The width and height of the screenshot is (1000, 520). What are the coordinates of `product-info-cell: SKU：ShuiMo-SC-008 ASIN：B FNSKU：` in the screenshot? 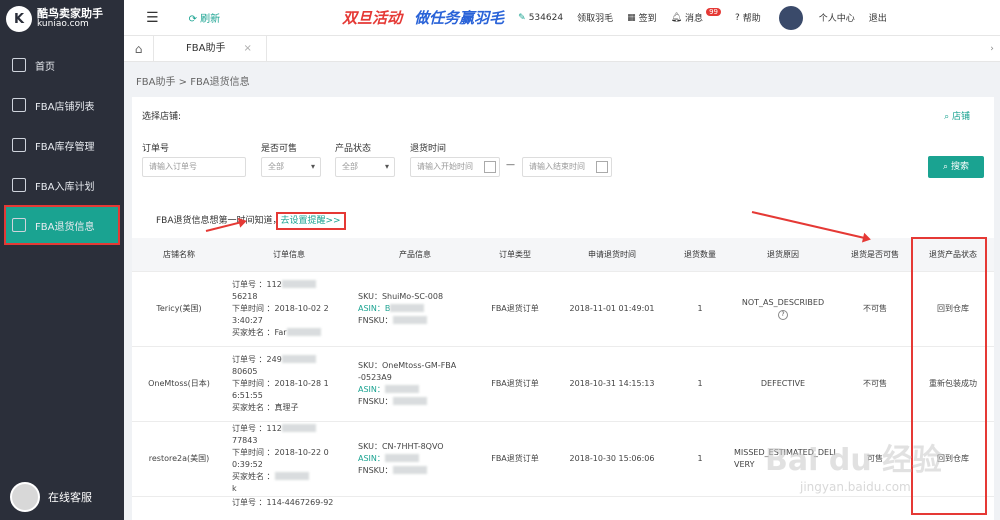 It's located at (415, 308).